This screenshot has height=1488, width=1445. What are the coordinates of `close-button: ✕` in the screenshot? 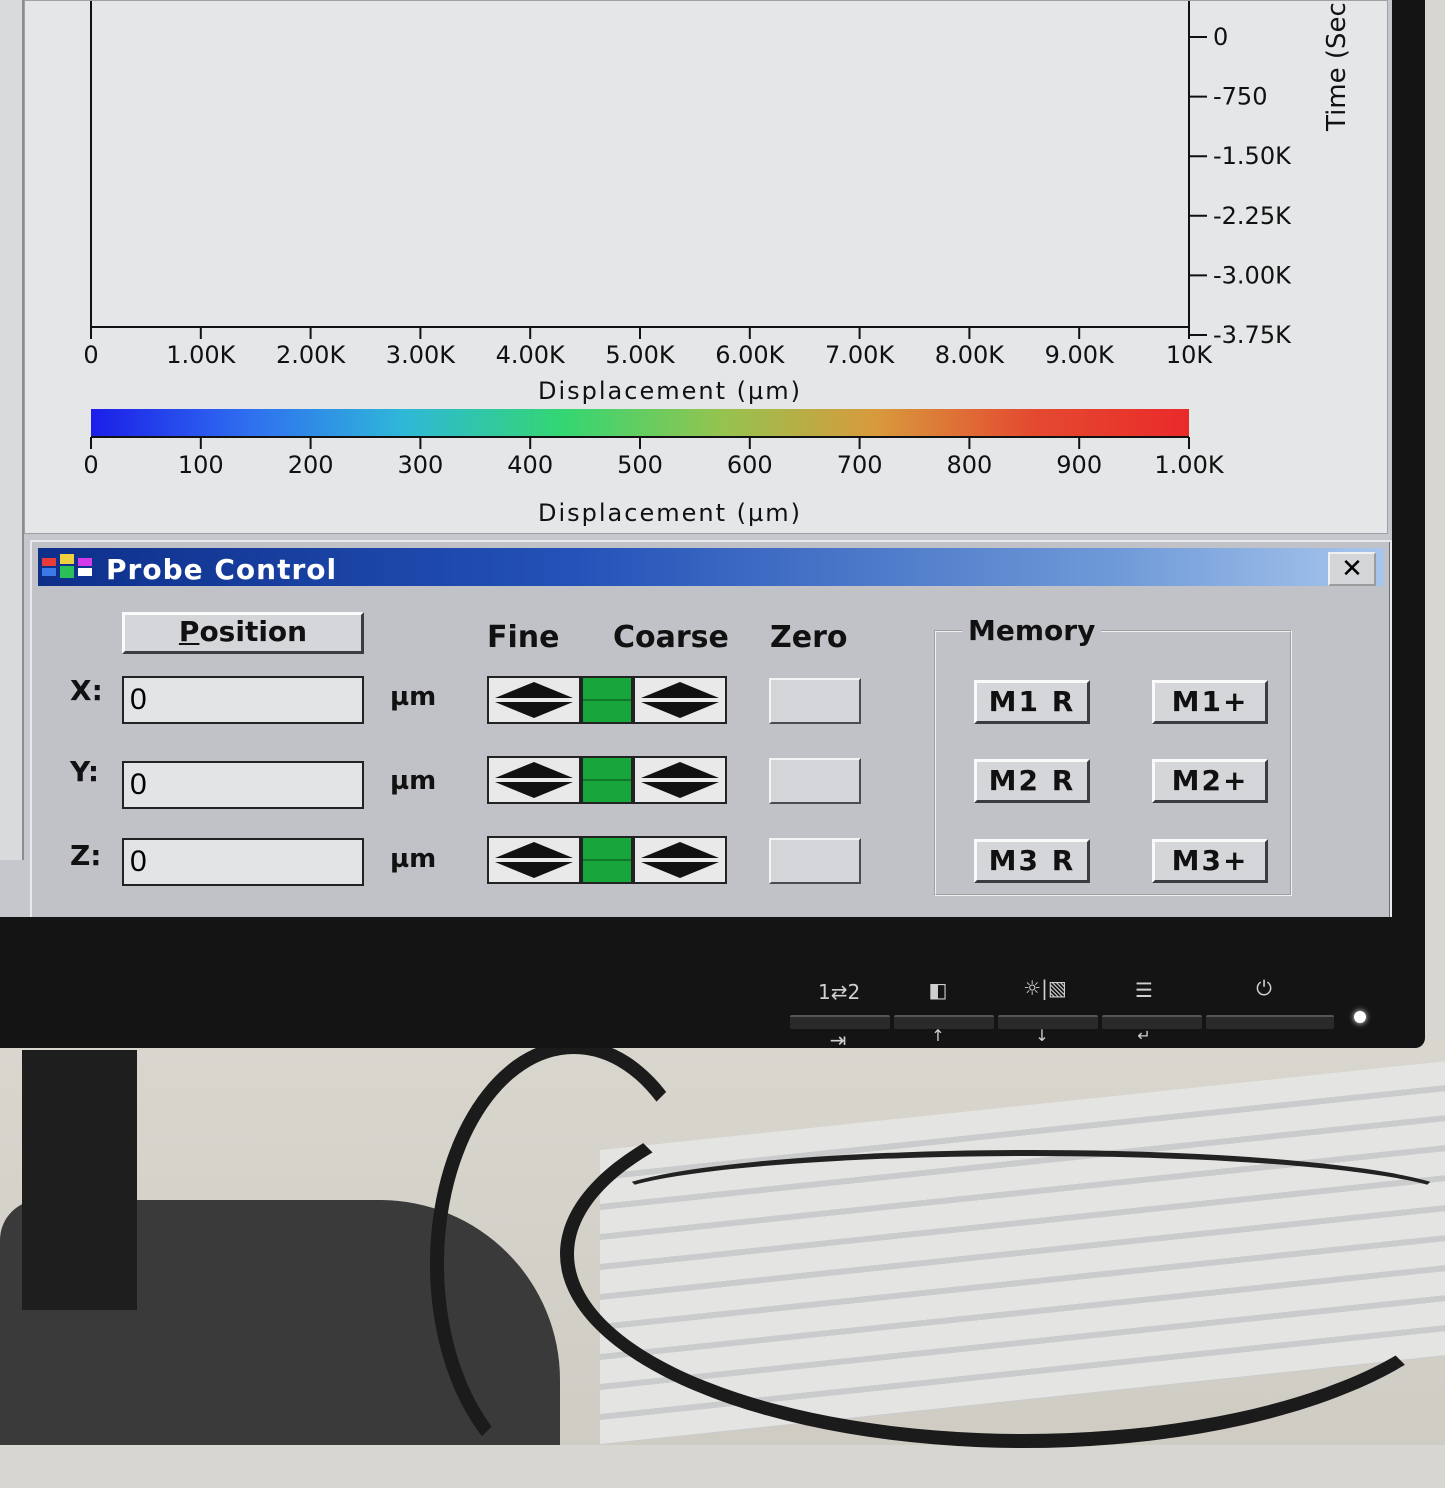 It's located at (1352, 569).